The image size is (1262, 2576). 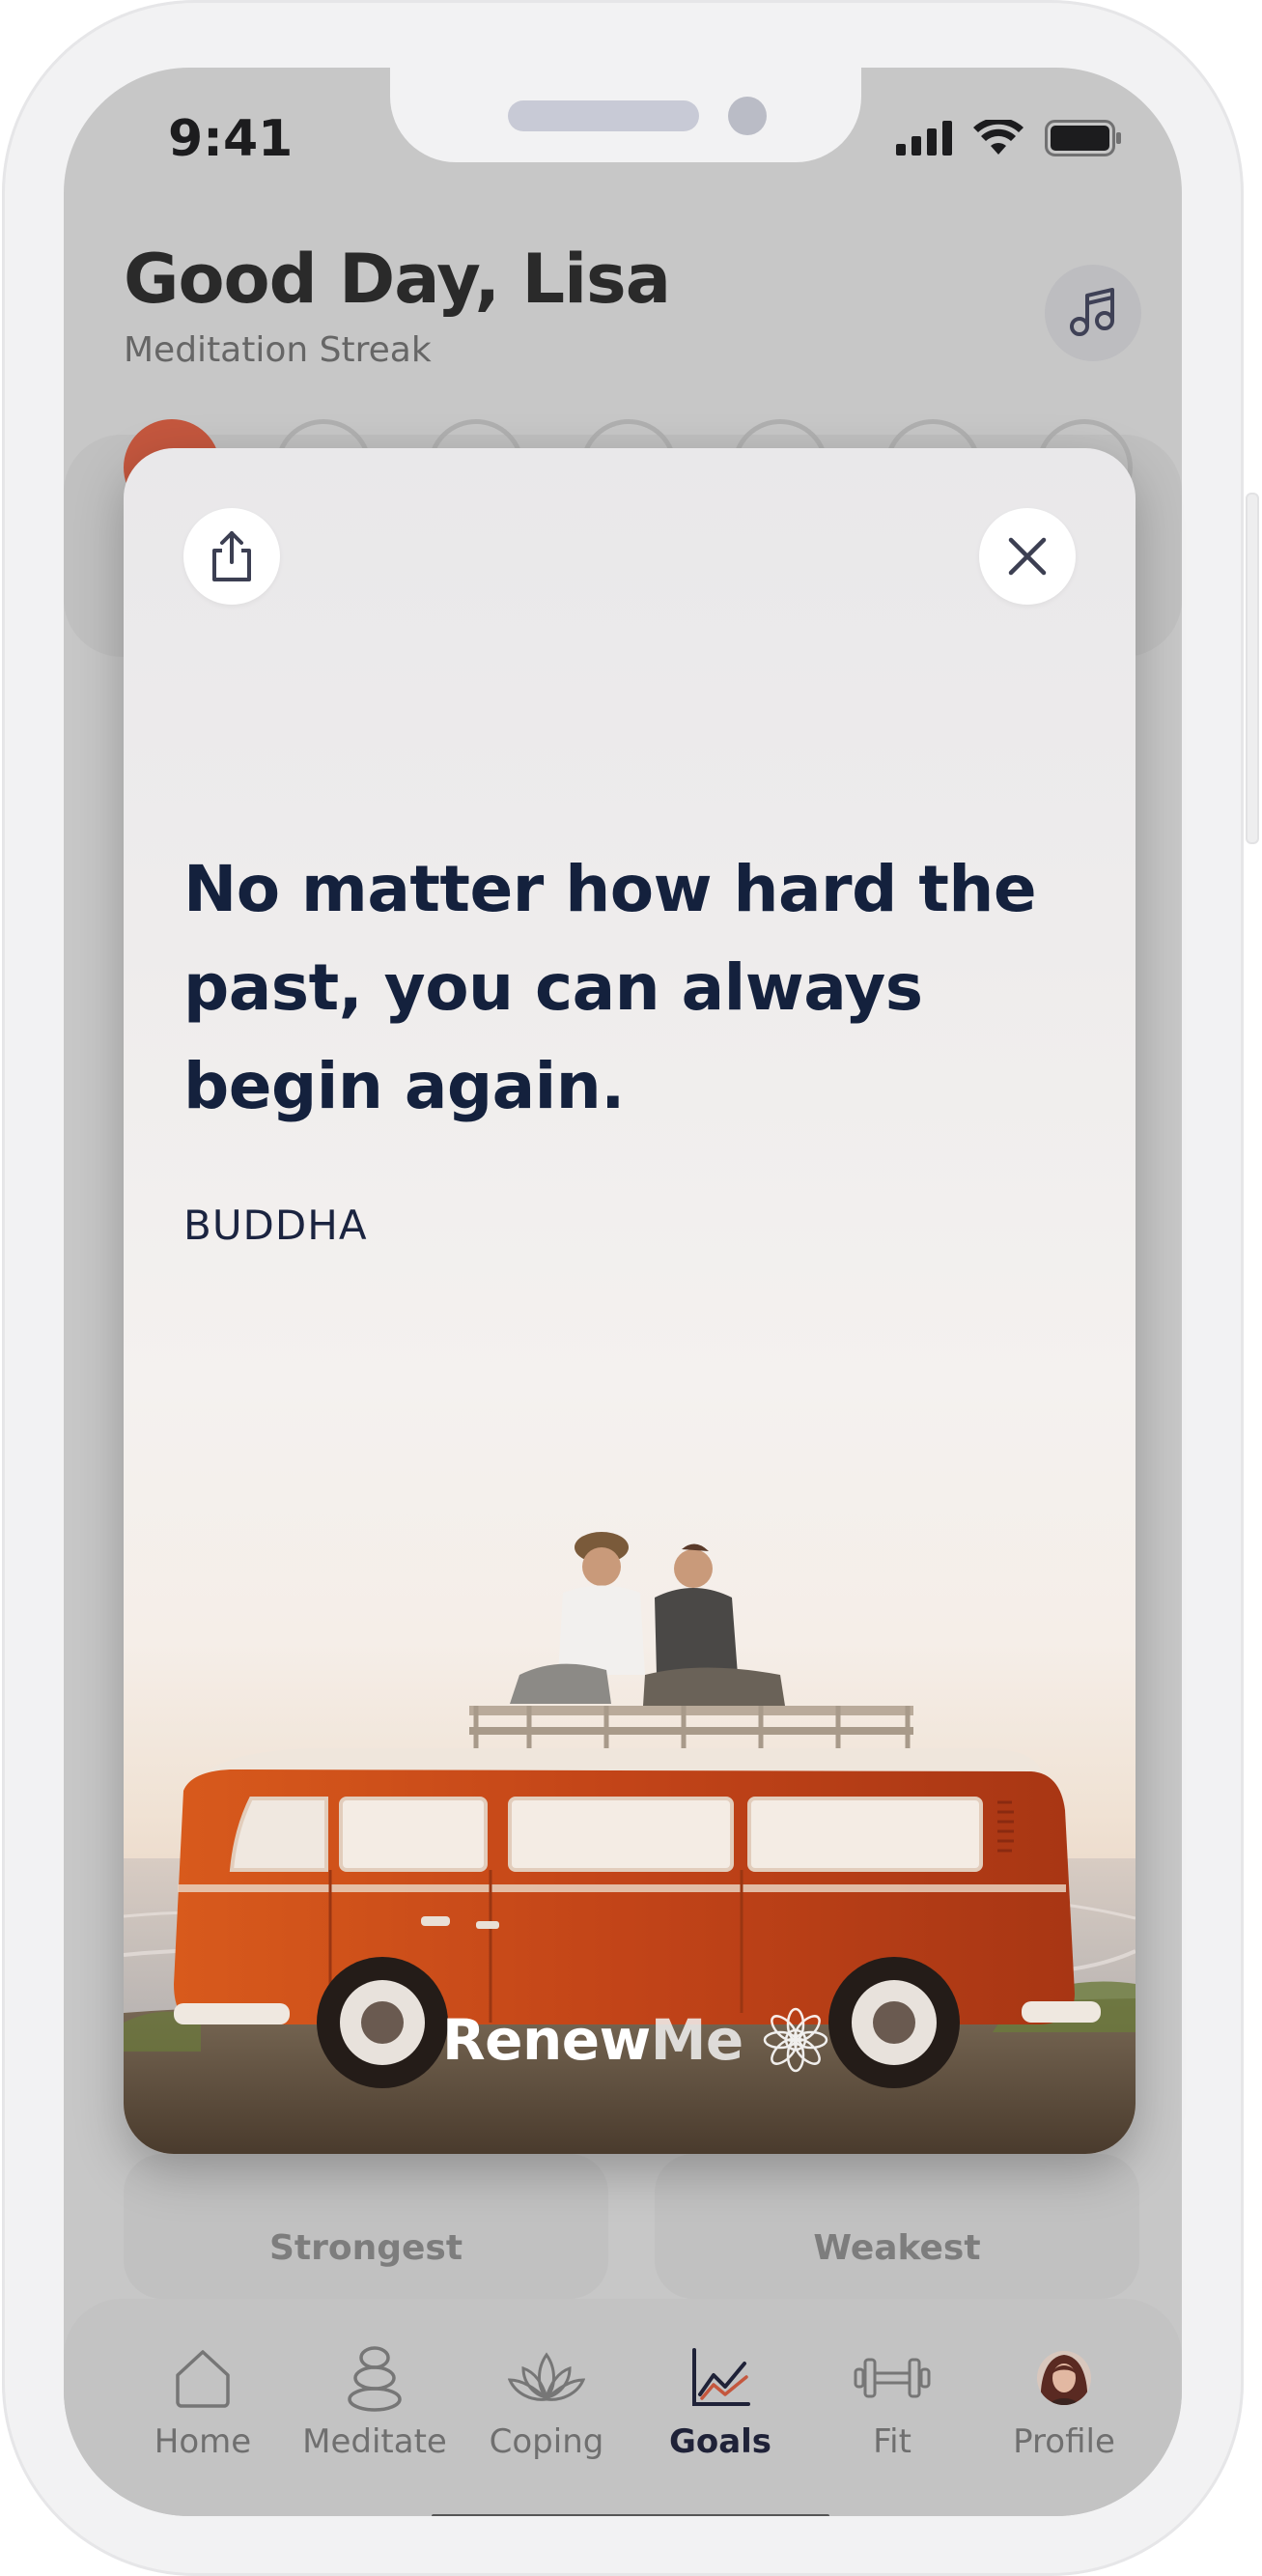 What do you see at coordinates (720, 2411) in the screenshot?
I see `tab-goals: Goals` at bounding box center [720, 2411].